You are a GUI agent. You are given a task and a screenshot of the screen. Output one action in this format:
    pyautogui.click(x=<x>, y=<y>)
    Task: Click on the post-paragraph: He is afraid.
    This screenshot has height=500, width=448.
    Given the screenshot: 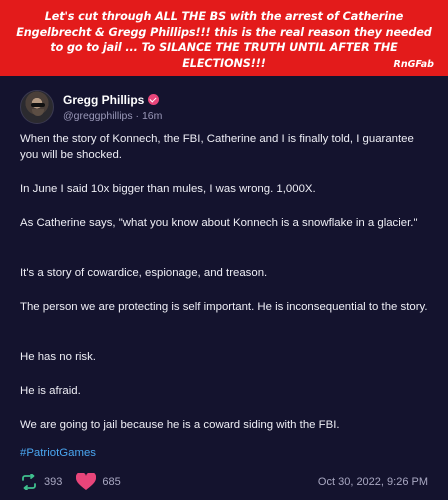 What is the action you would take?
    pyautogui.click(x=50, y=391)
    